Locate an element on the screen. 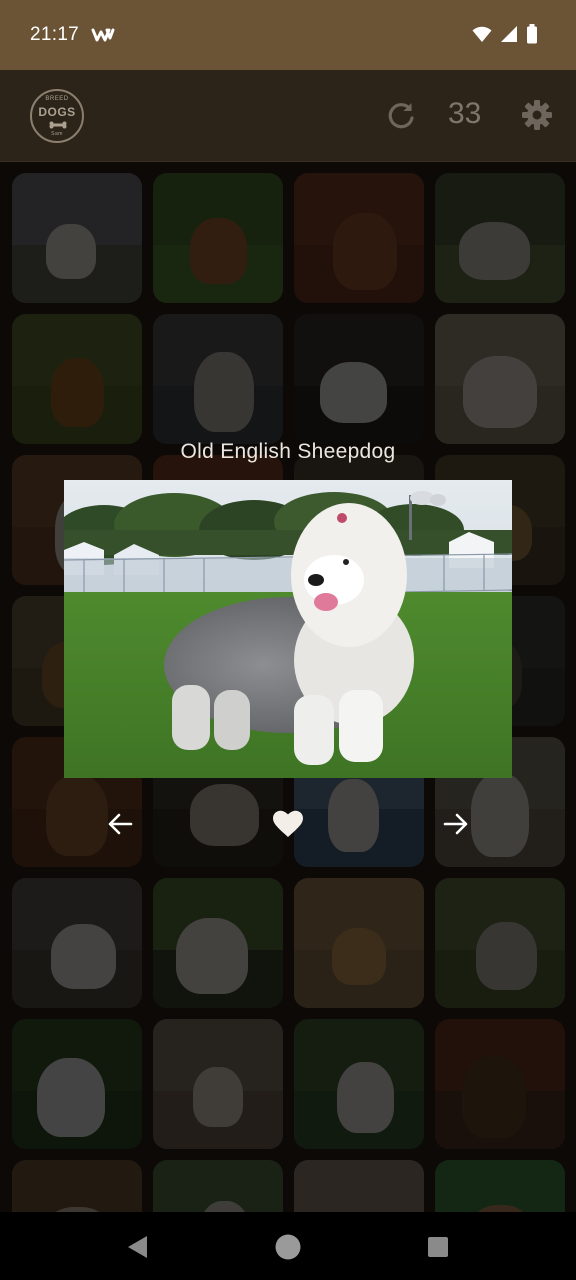 The image size is (576, 1280). status-bar: 21:17 is located at coordinates (288, 35).